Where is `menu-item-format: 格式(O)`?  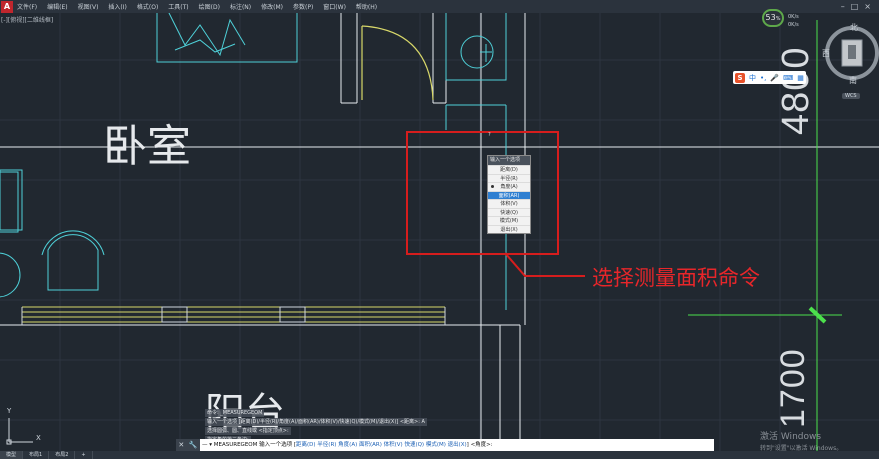
menu-item-format: 格式(O) is located at coordinates (147, 6).